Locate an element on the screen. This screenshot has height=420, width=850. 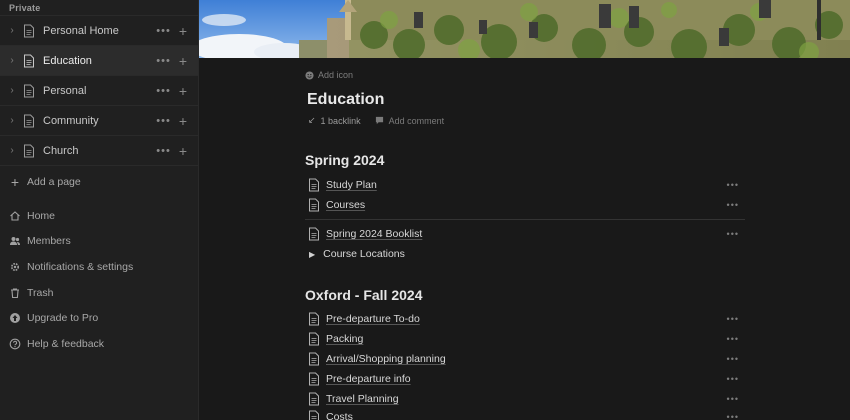
sidebar-item-personal-home: › Personal Home ••• + is located at coordinates (99, 30).